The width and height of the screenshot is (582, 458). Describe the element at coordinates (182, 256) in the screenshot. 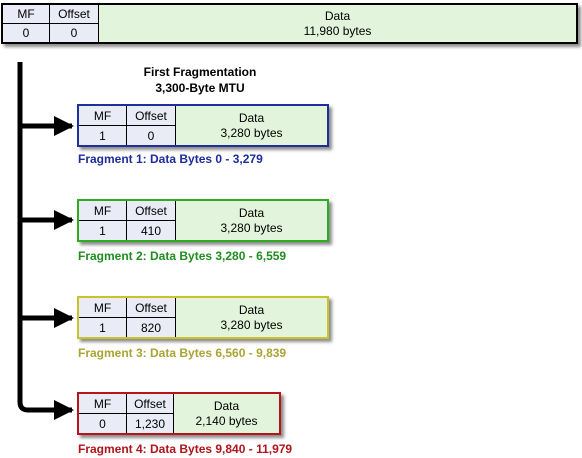

I see `fragment-2-caption: Fragment 2: Data Bytes 3,280 - 6,559` at that location.